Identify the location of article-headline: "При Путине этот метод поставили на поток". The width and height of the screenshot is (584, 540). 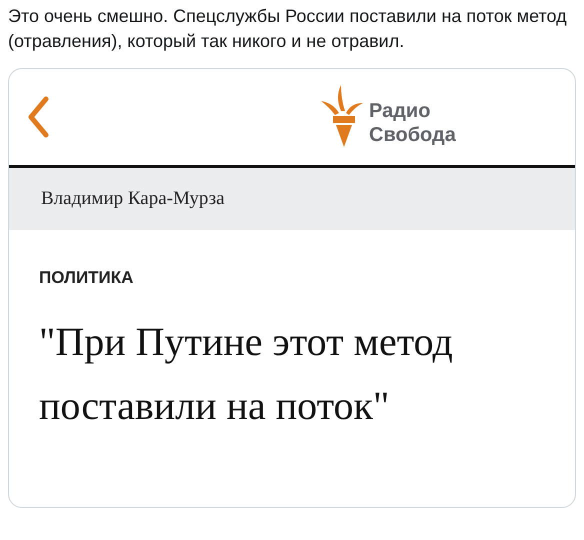
(246, 374).